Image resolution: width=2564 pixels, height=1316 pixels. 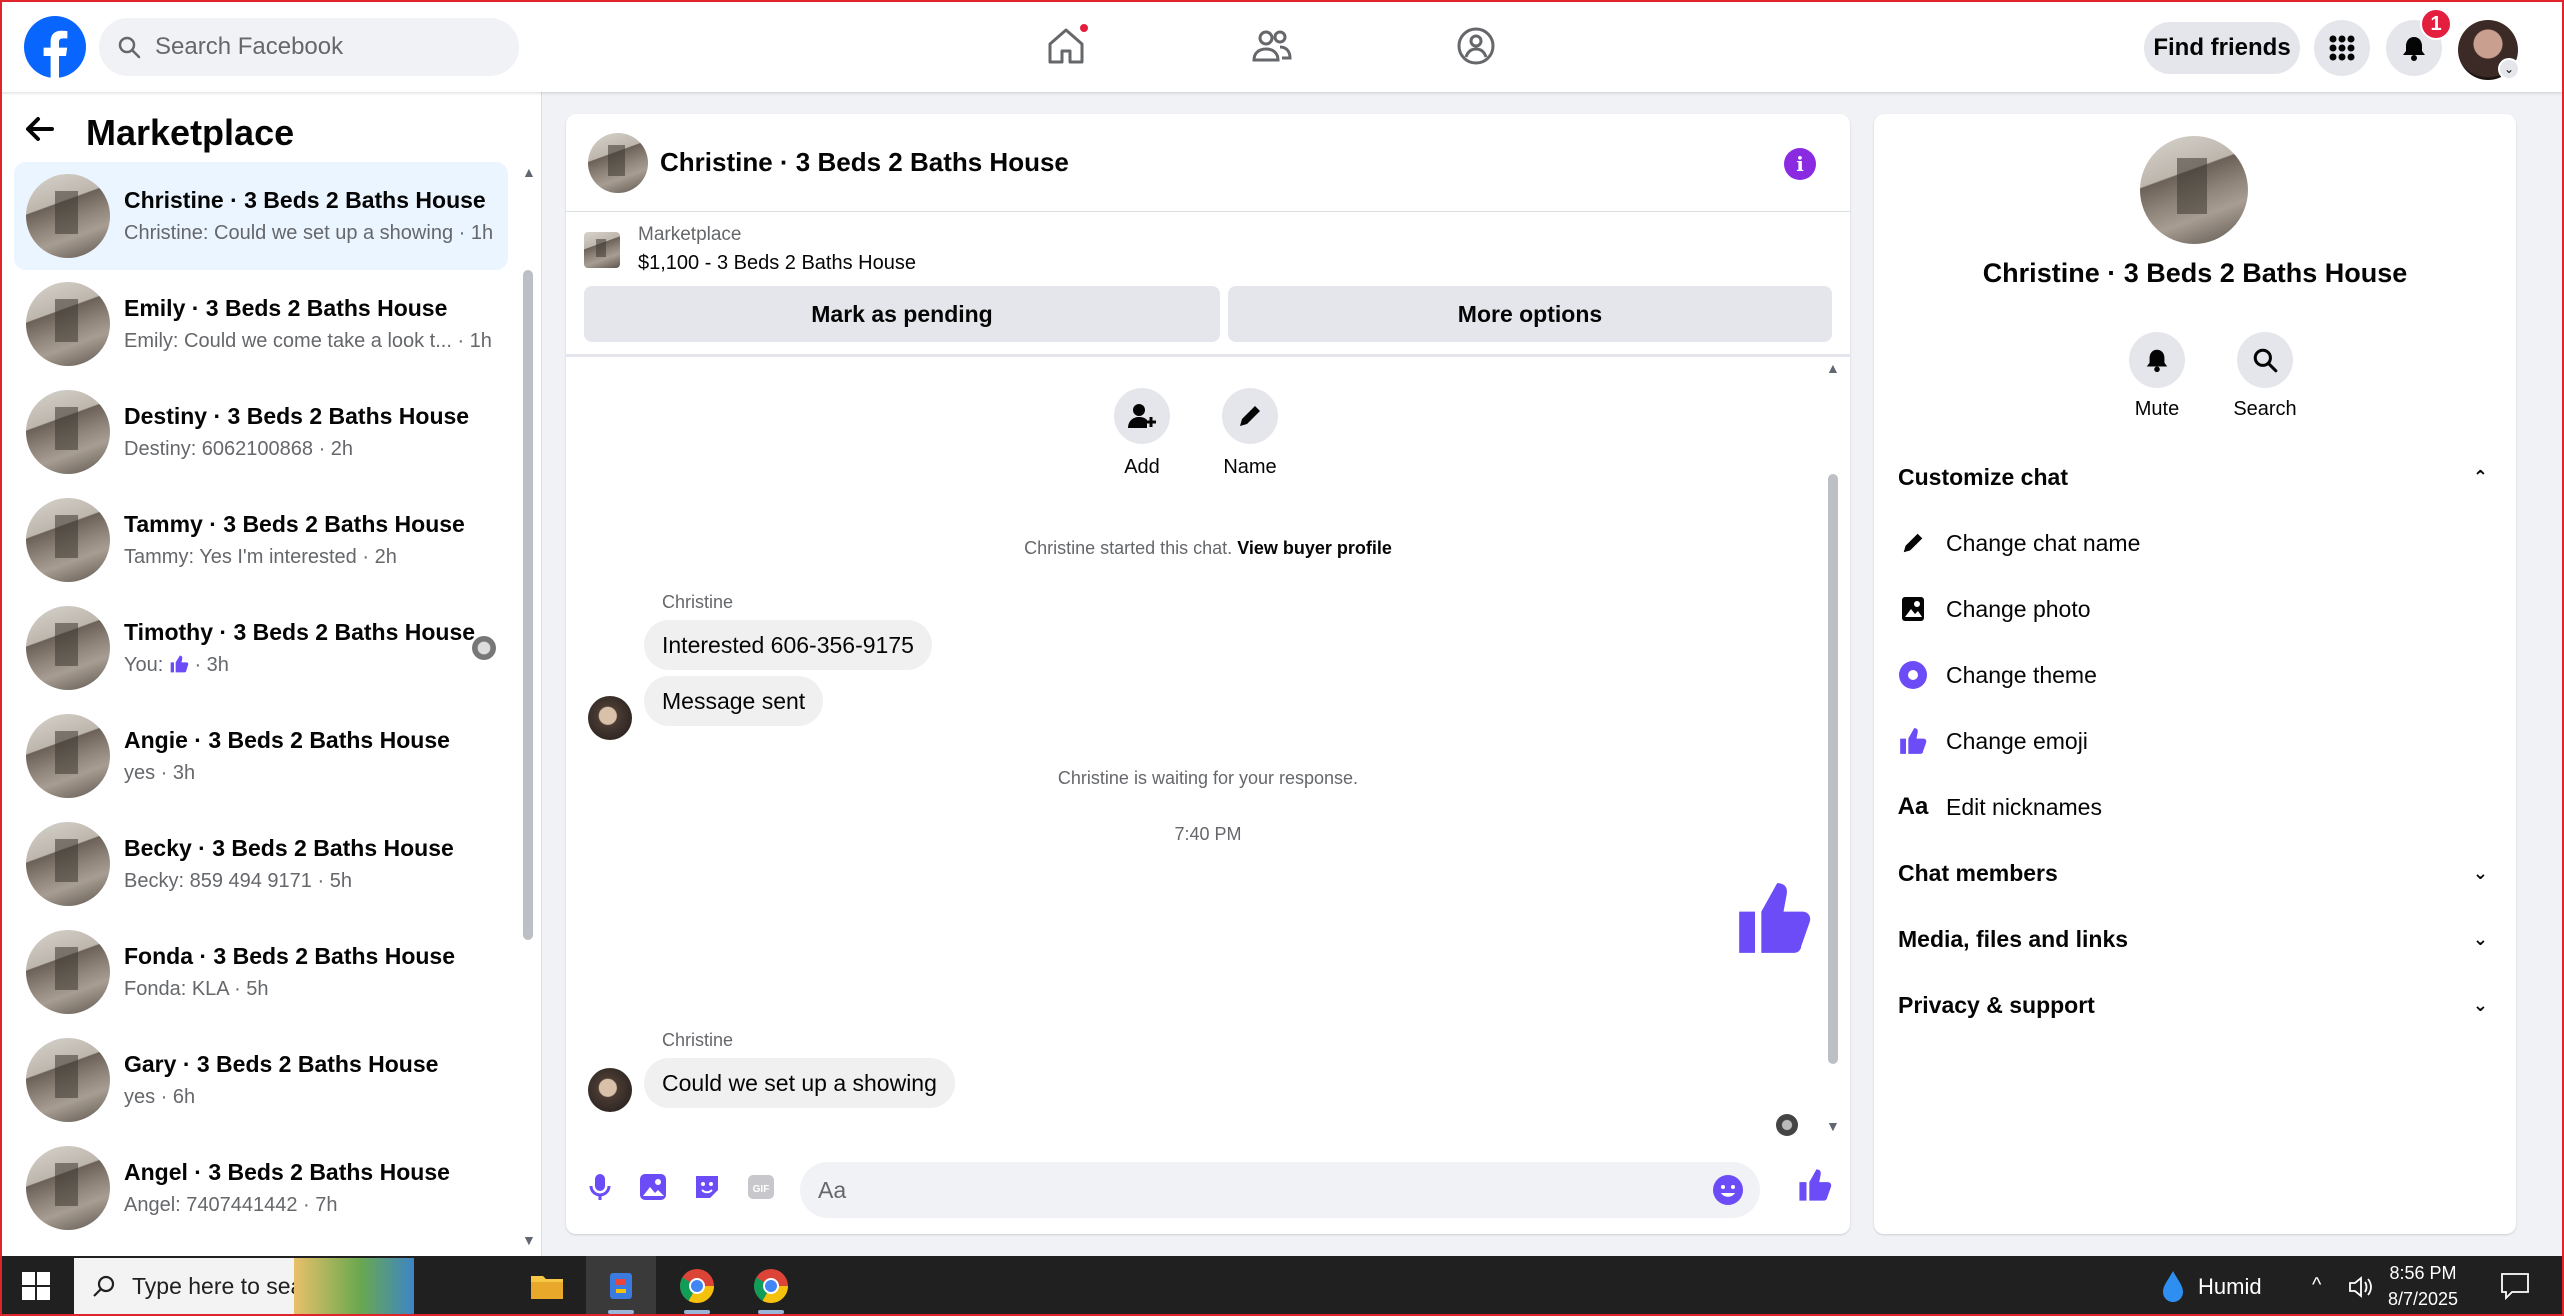 What do you see at coordinates (653, 1187) in the screenshot?
I see `photo-icon` at bounding box center [653, 1187].